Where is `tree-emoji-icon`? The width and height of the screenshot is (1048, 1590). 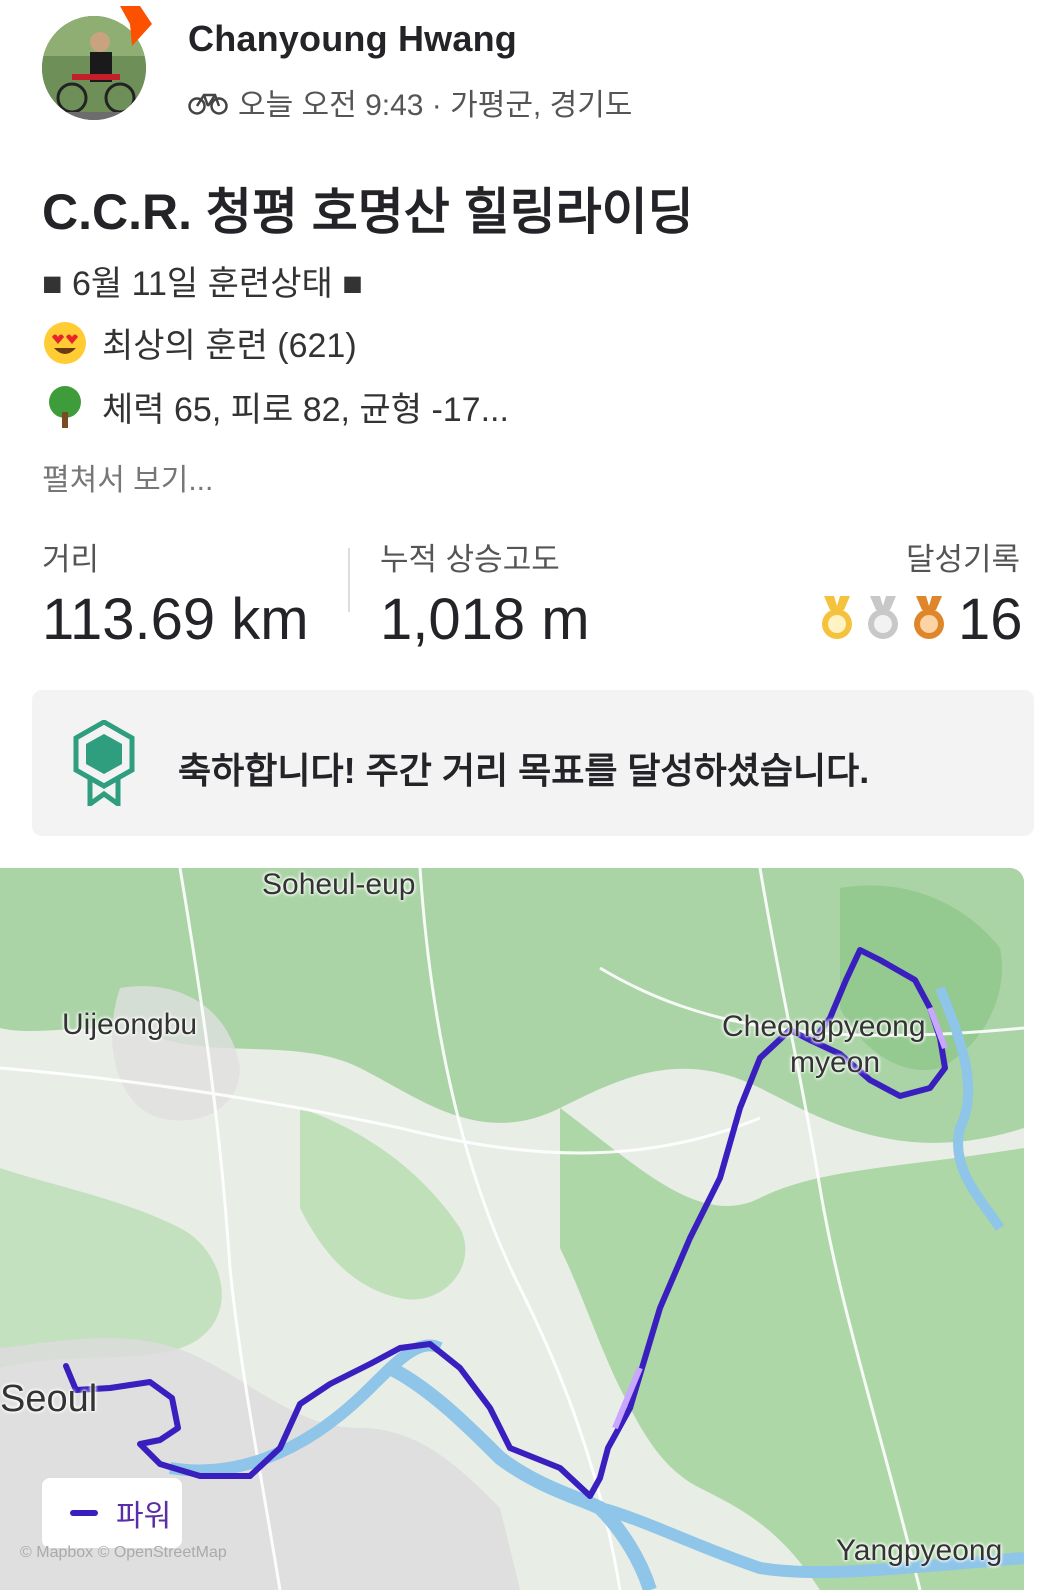
tree-emoji-icon is located at coordinates (65, 406).